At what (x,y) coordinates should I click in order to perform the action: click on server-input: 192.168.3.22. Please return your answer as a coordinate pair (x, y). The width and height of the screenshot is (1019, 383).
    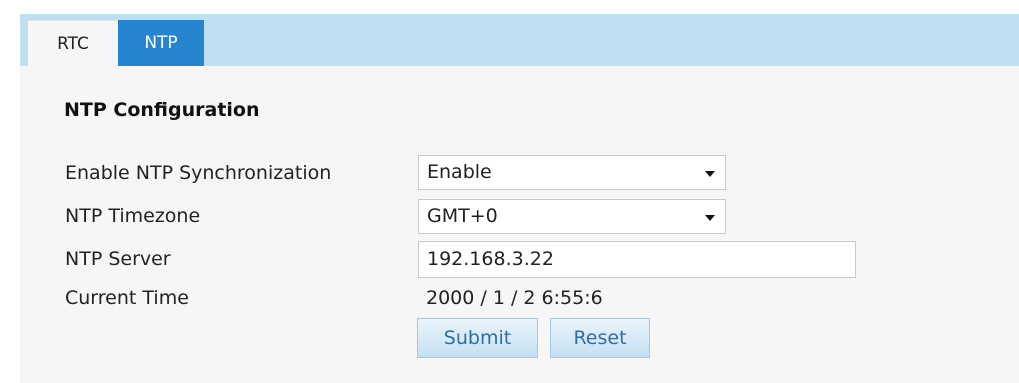
    Looking at the image, I should click on (637, 259).